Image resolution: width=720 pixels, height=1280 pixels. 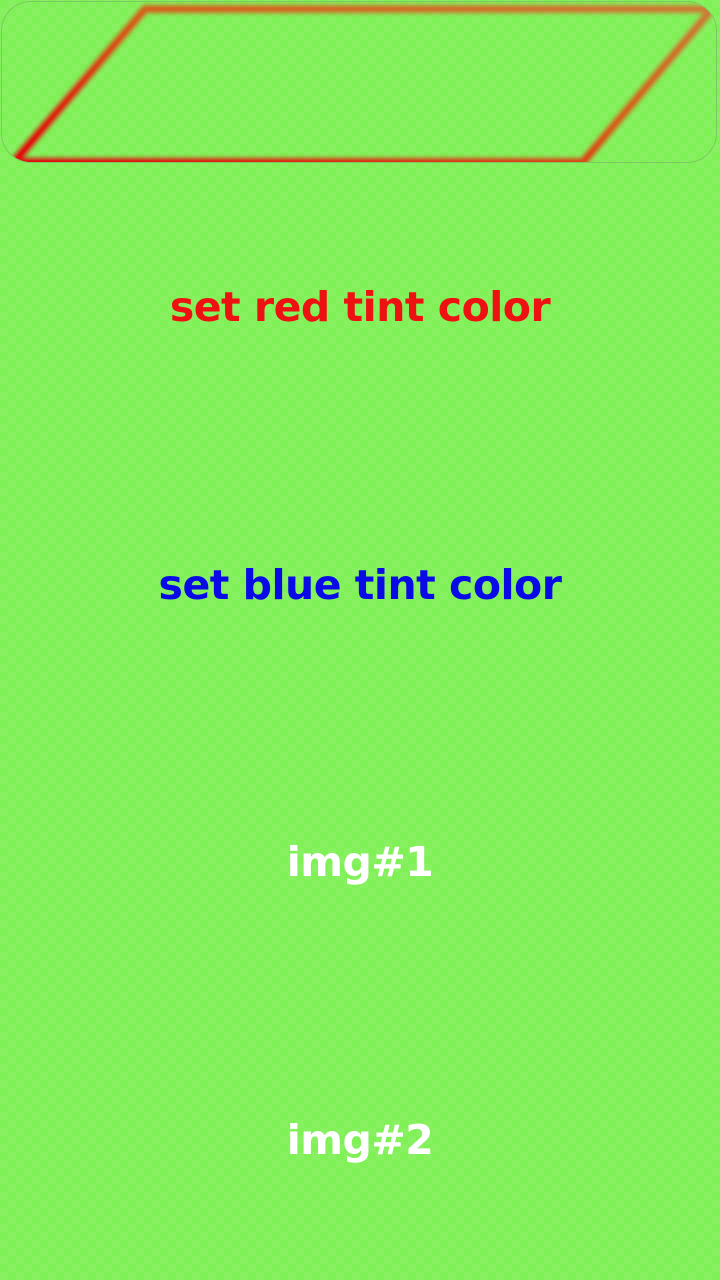 What do you see at coordinates (360, 862) in the screenshot?
I see `image-1-button: img#1` at bounding box center [360, 862].